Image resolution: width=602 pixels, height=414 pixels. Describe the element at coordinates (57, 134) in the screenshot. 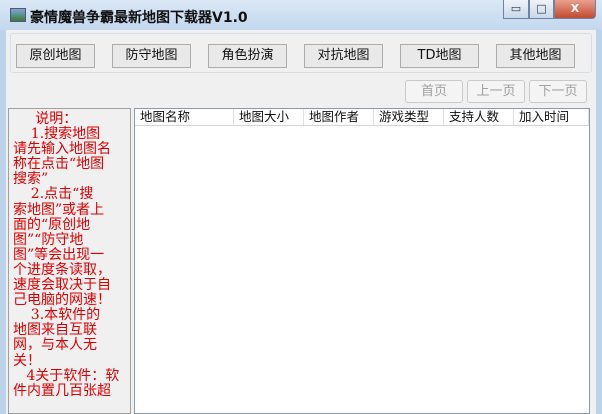

I see `instruction-line: 1.搜索地图` at that location.